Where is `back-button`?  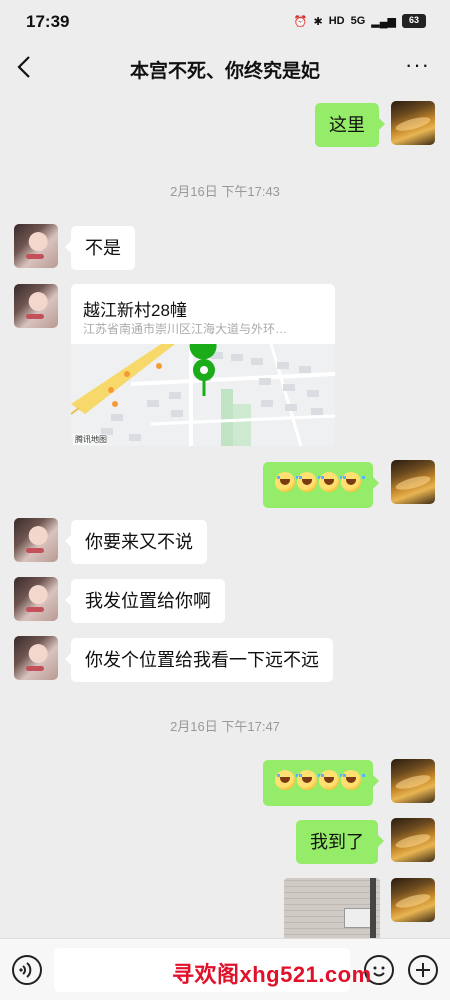 back-button is located at coordinates (25, 67).